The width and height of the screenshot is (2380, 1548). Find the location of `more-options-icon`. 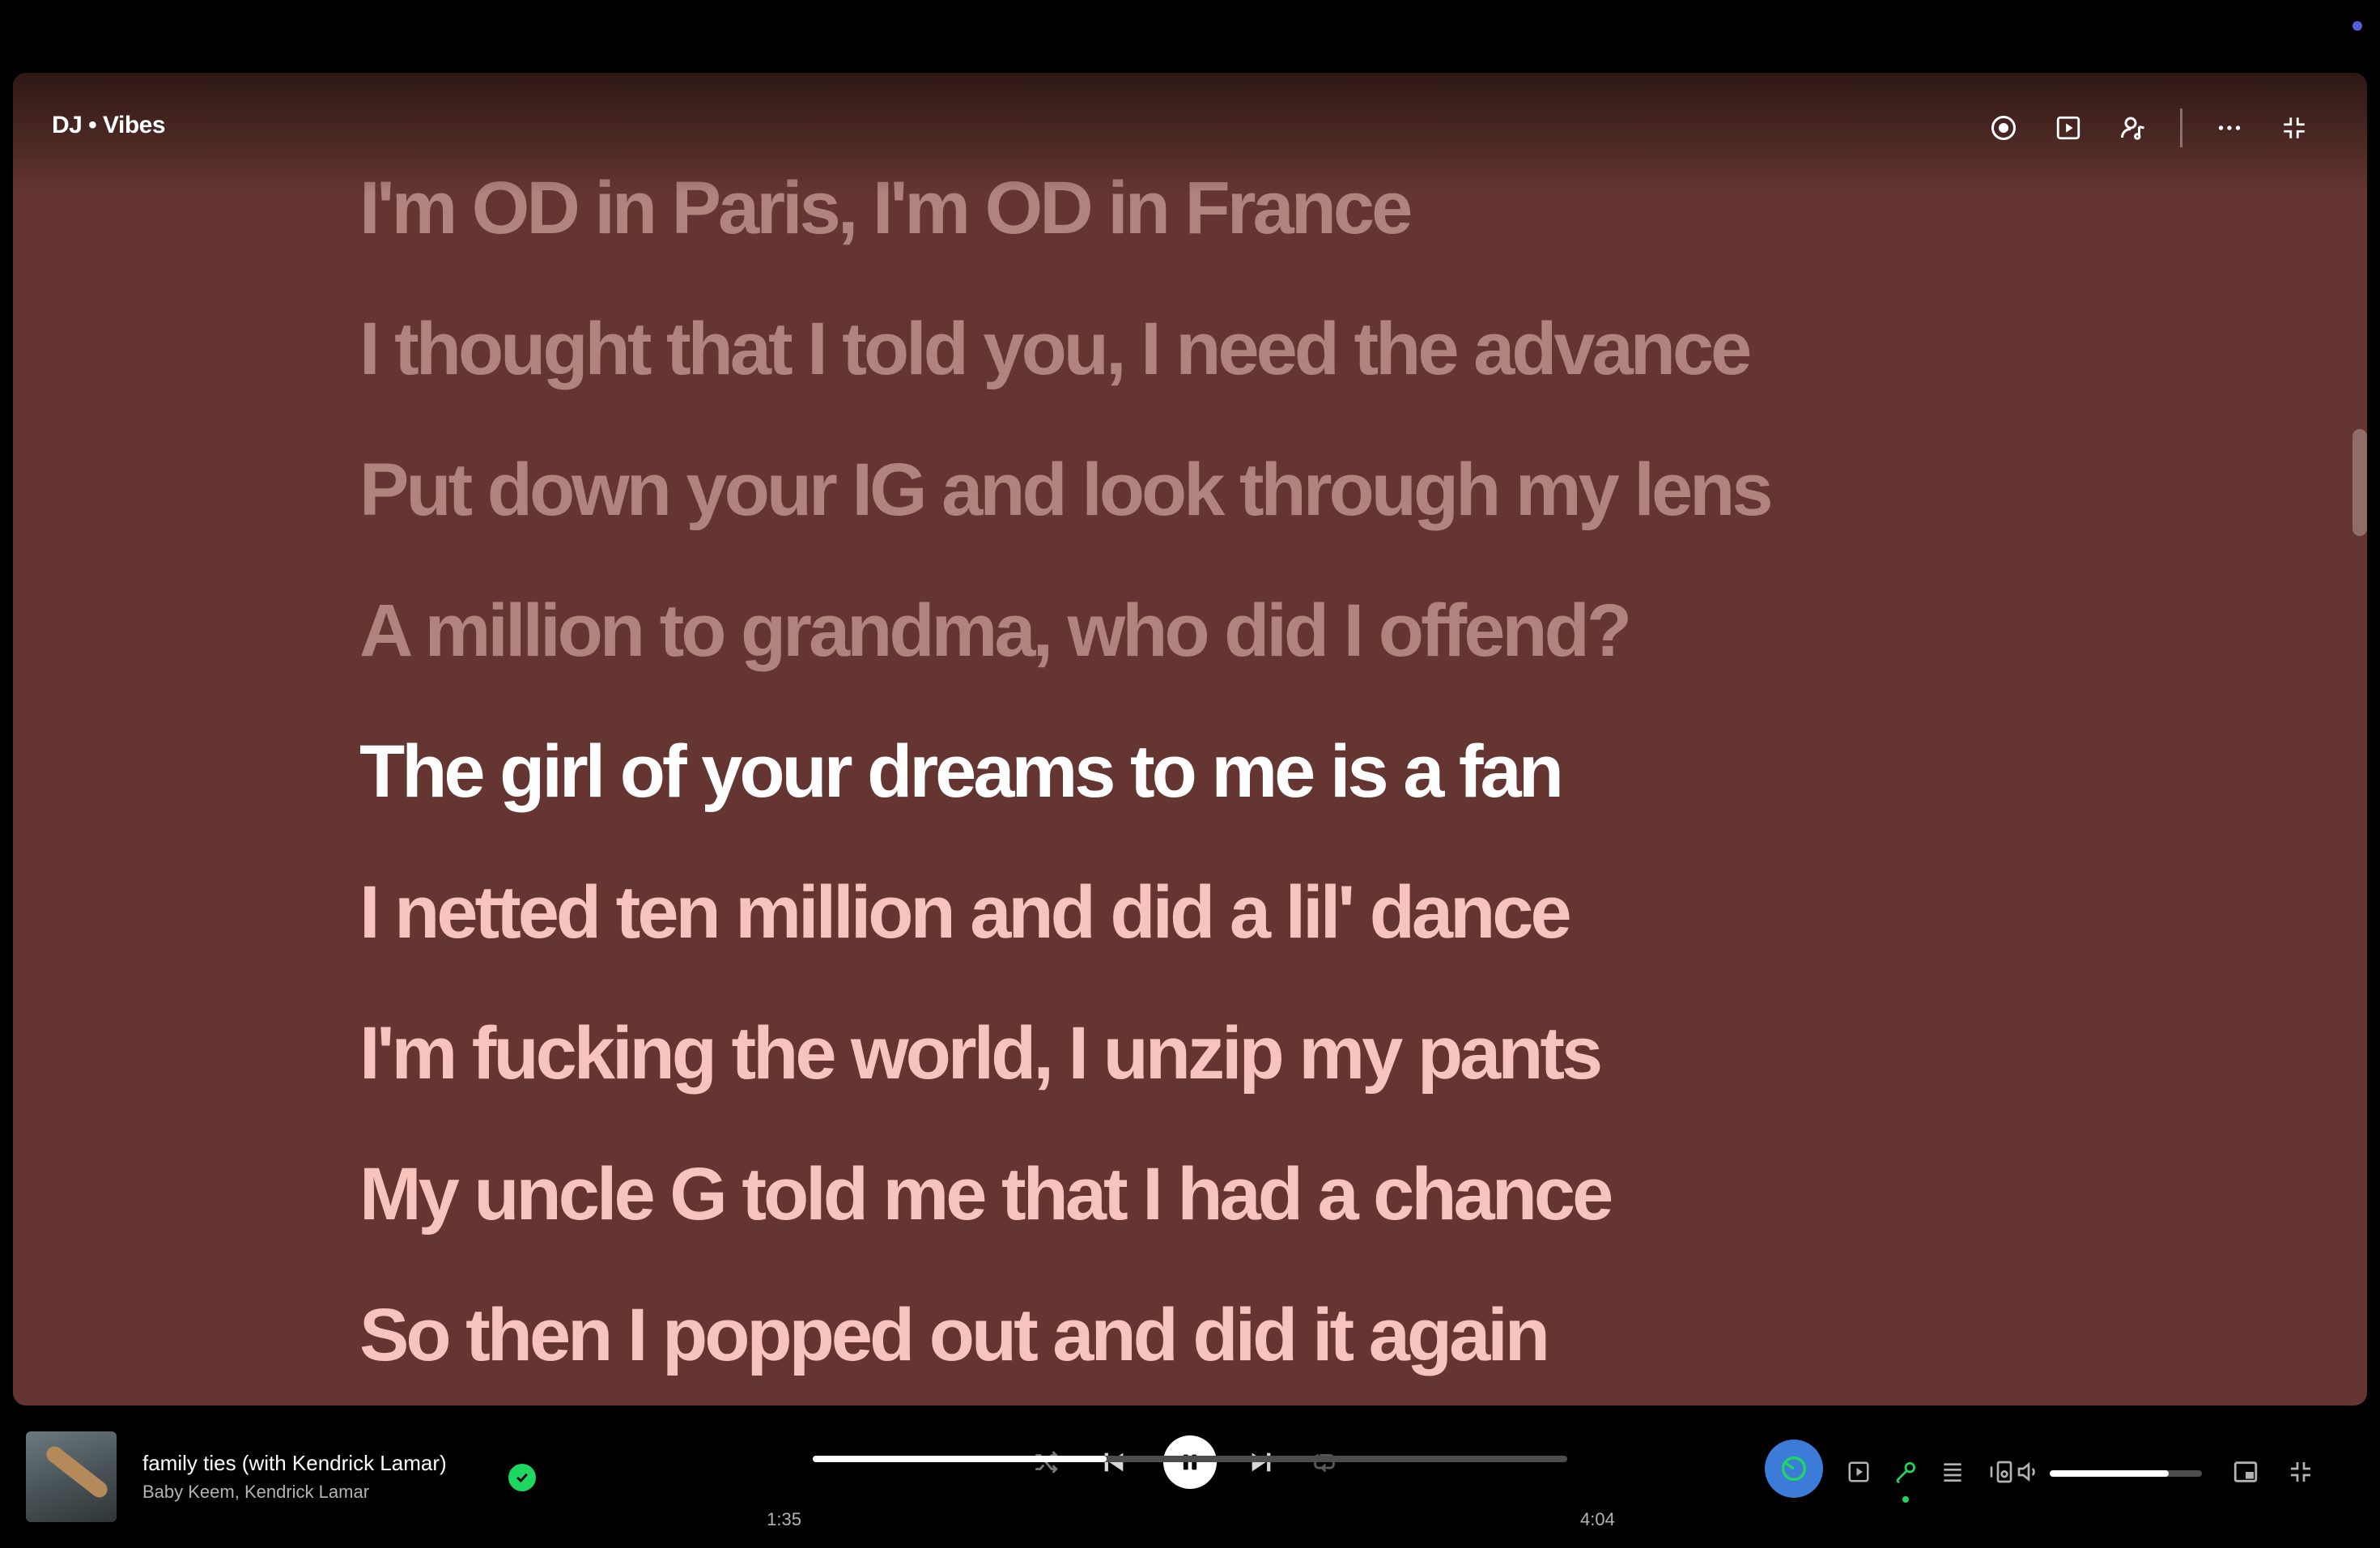

more-options-icon is located at coordinates (2229, 128).